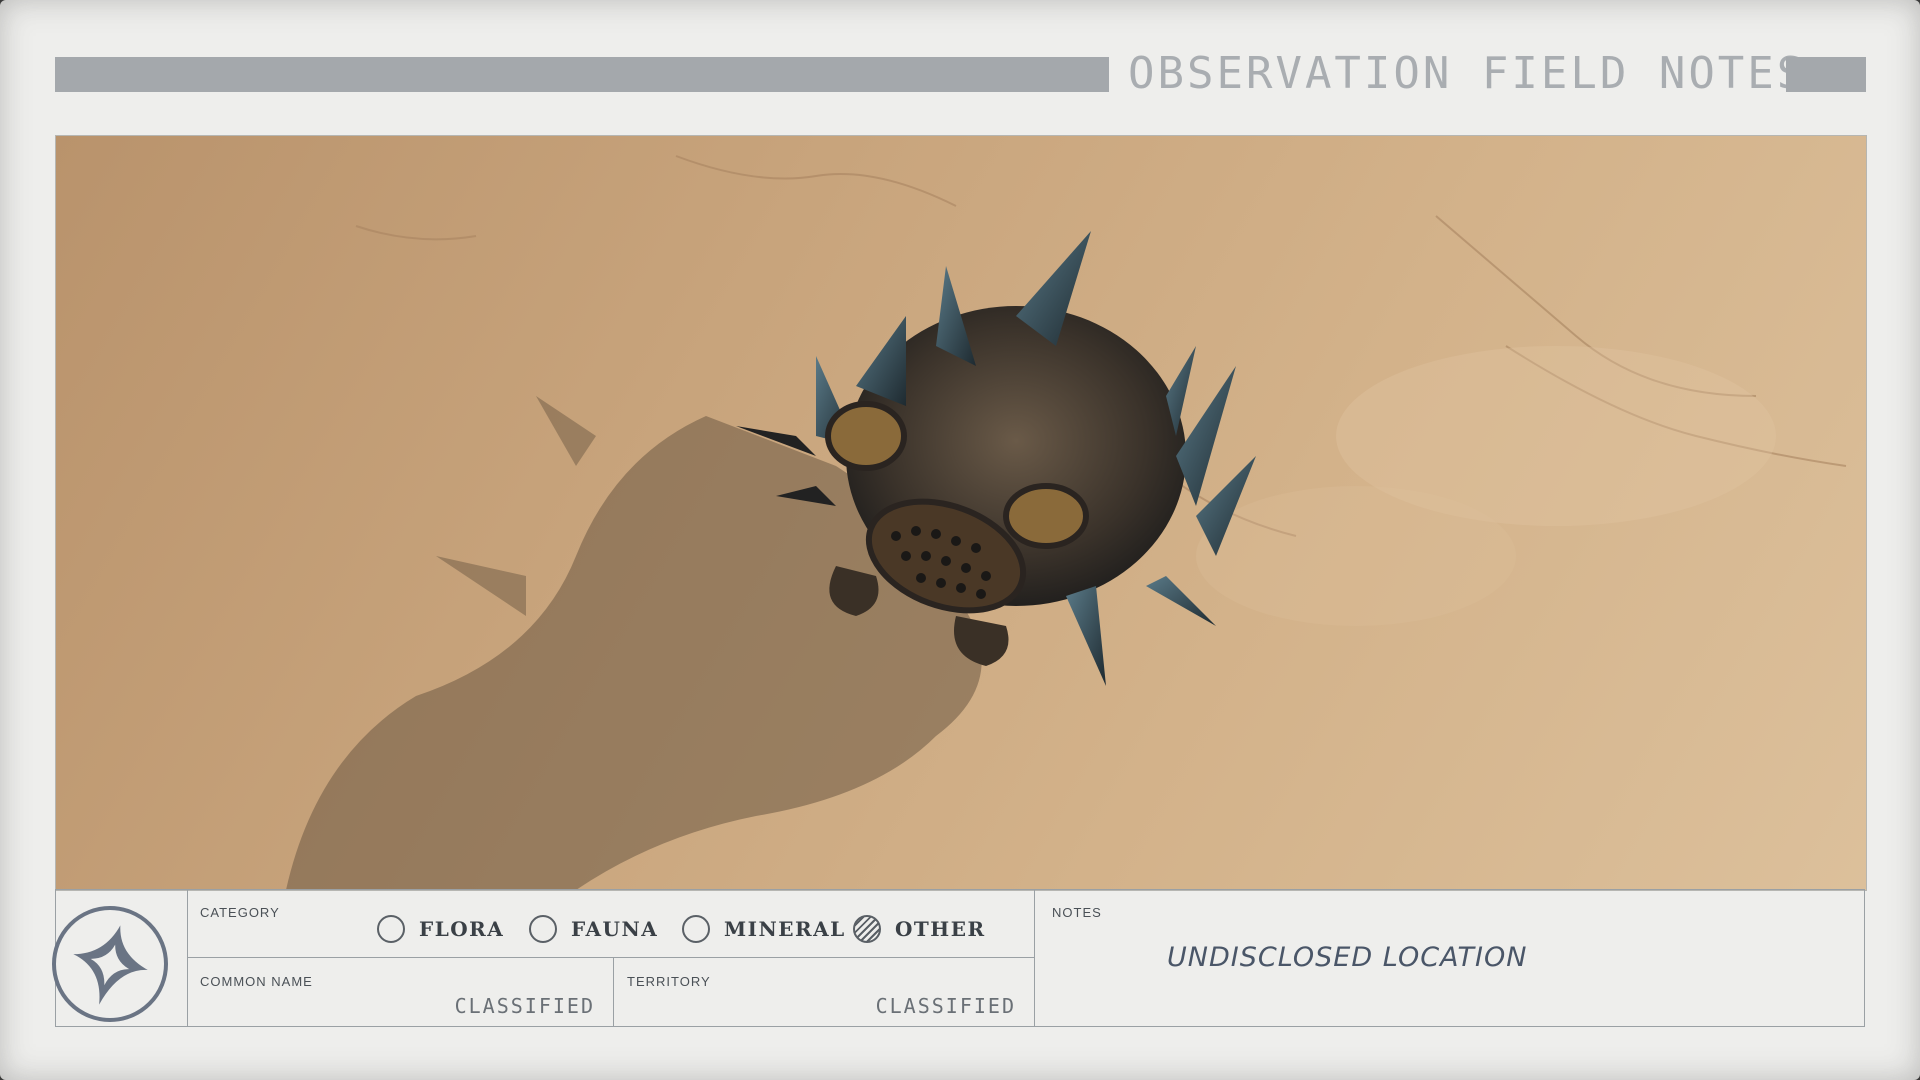 This screenshot has height=1080, width=1920. What do you see at coordinates (696, 929) in the screenshot?
I see `mineral-radio` at bounding box center [696, 929].